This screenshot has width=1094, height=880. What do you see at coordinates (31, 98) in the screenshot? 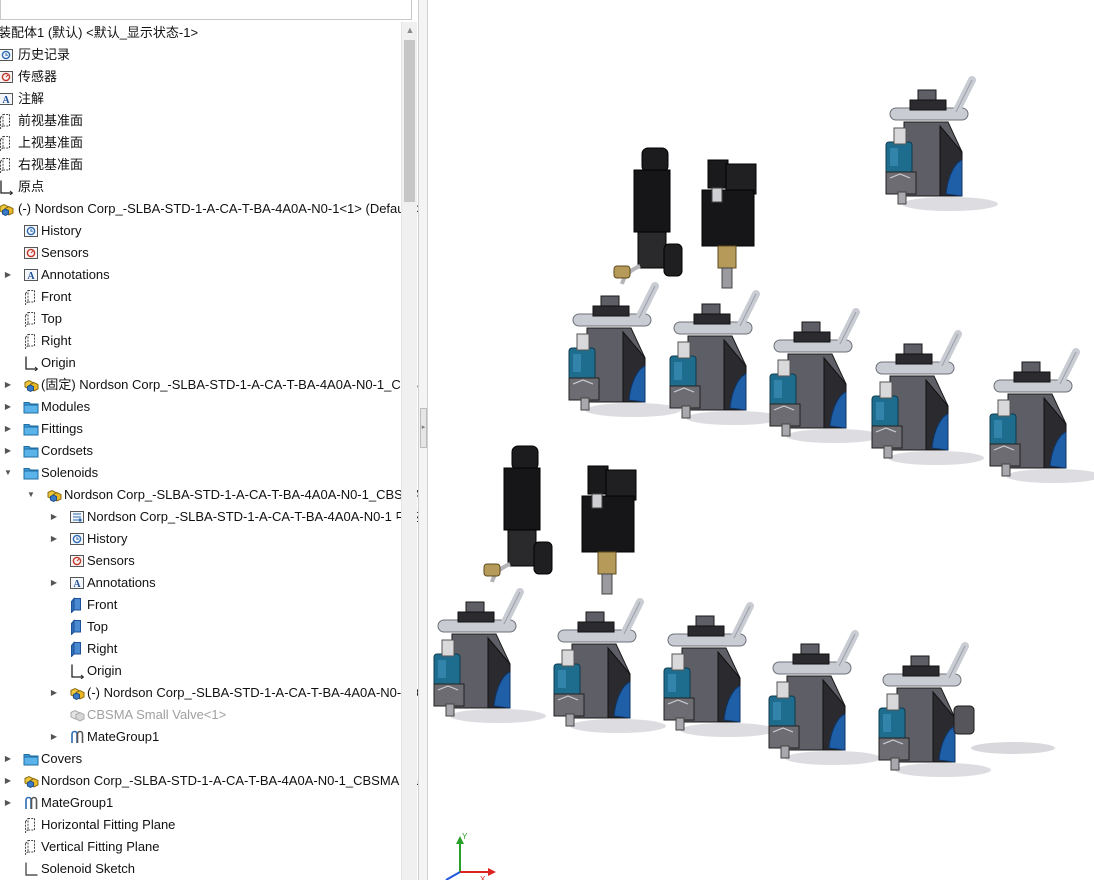
I see `tree-item-label: 注解` at bounding box center [31, 98].